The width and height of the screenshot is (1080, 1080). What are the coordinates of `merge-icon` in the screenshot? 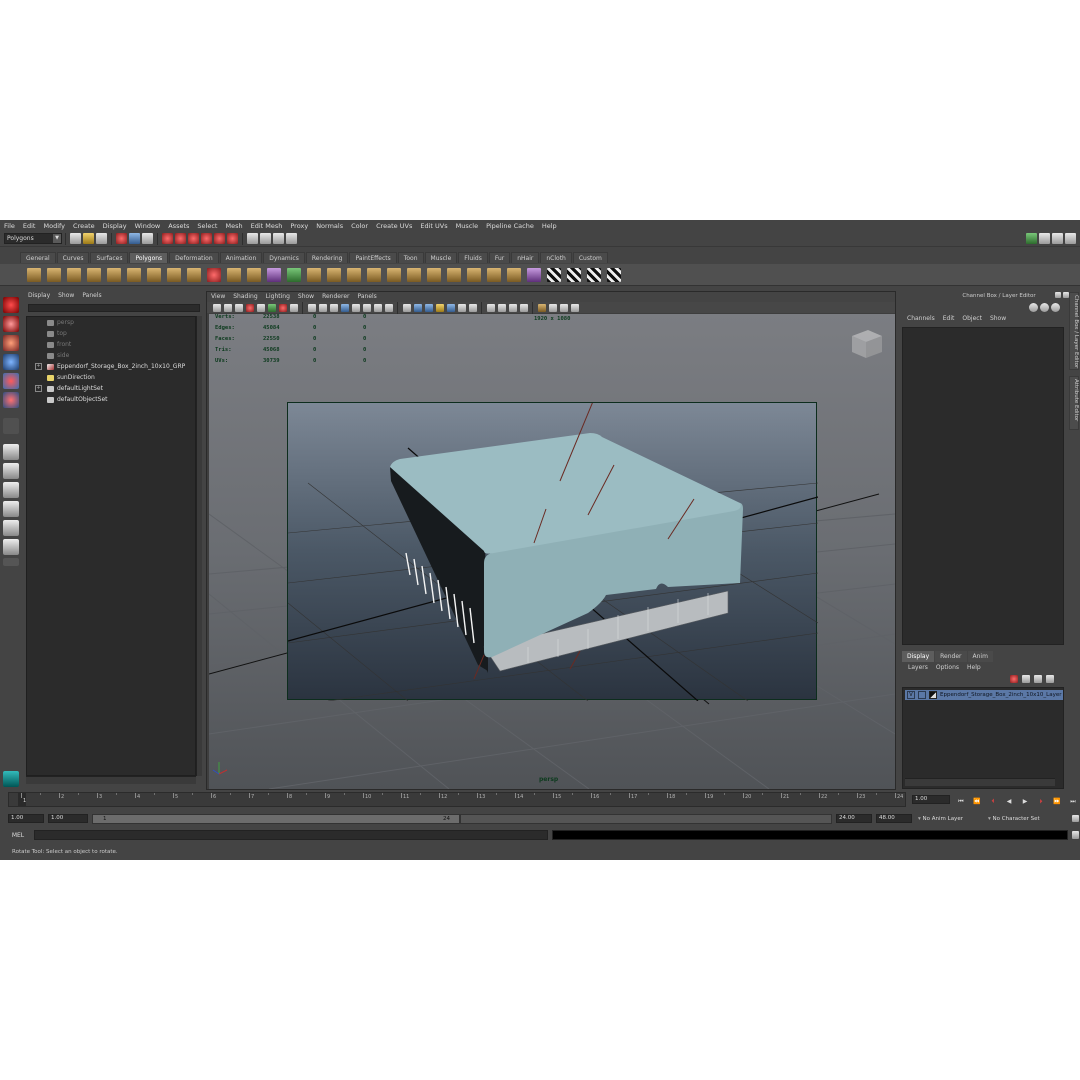 It's located at (514, 274).